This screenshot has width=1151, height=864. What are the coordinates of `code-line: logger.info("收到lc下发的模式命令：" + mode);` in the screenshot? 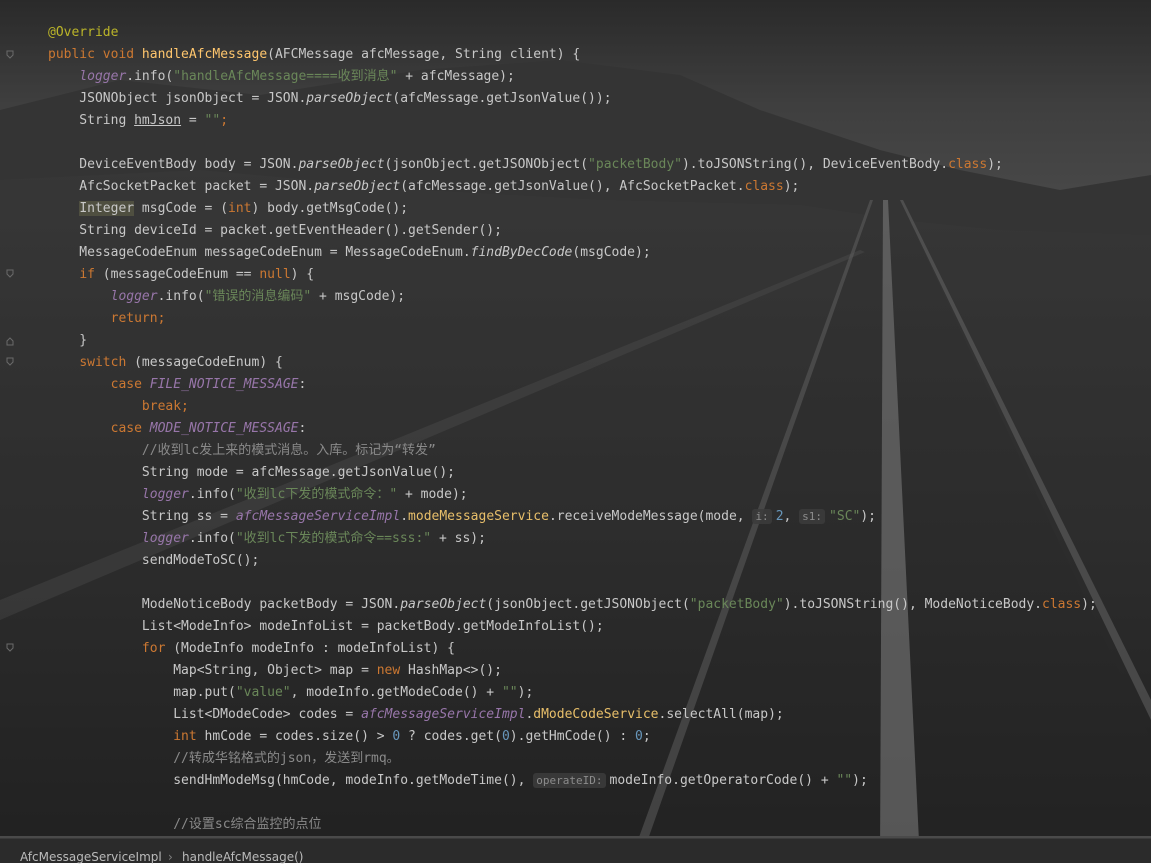 It's located at (258, 495).